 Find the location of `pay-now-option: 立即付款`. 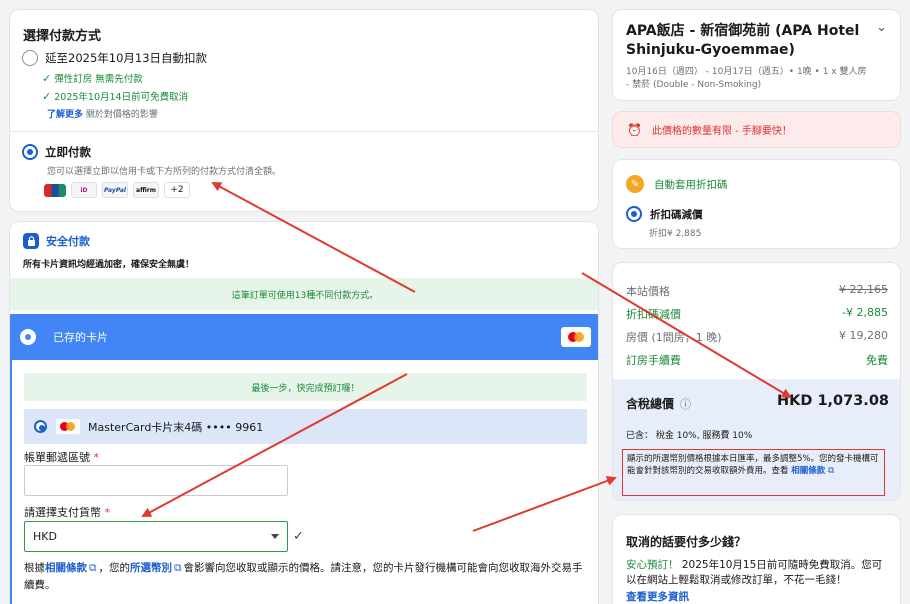

pay-now-option: 立即付款 is located at coordinates (56, 152).